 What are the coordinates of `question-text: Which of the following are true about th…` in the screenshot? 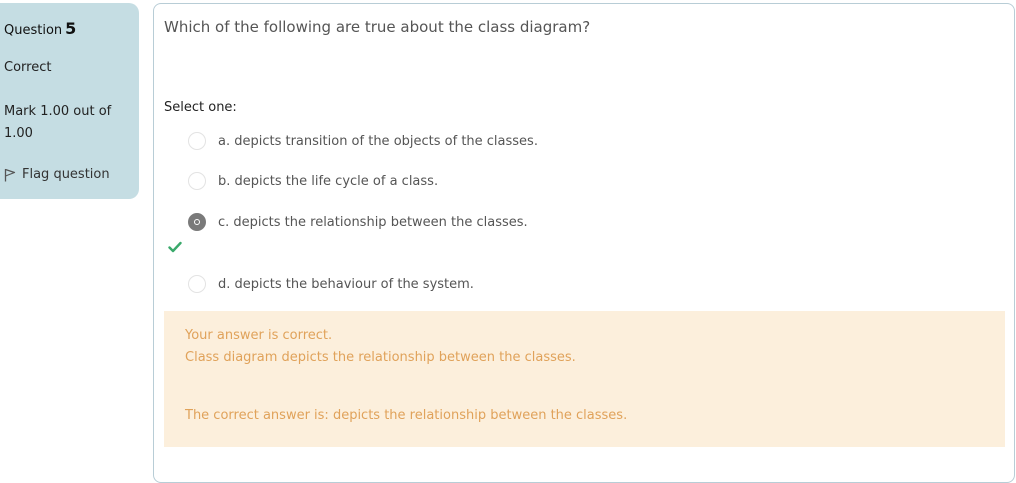 It's located at (377, 27).